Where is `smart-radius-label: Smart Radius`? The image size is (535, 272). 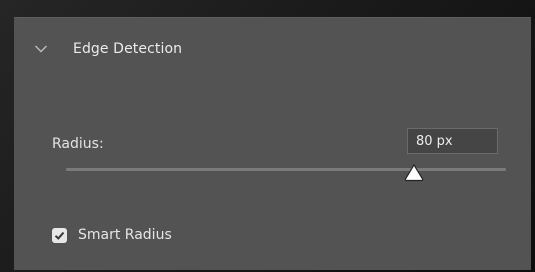 smart-radius-label: Smart Radius is located at coordinates (125, 235).